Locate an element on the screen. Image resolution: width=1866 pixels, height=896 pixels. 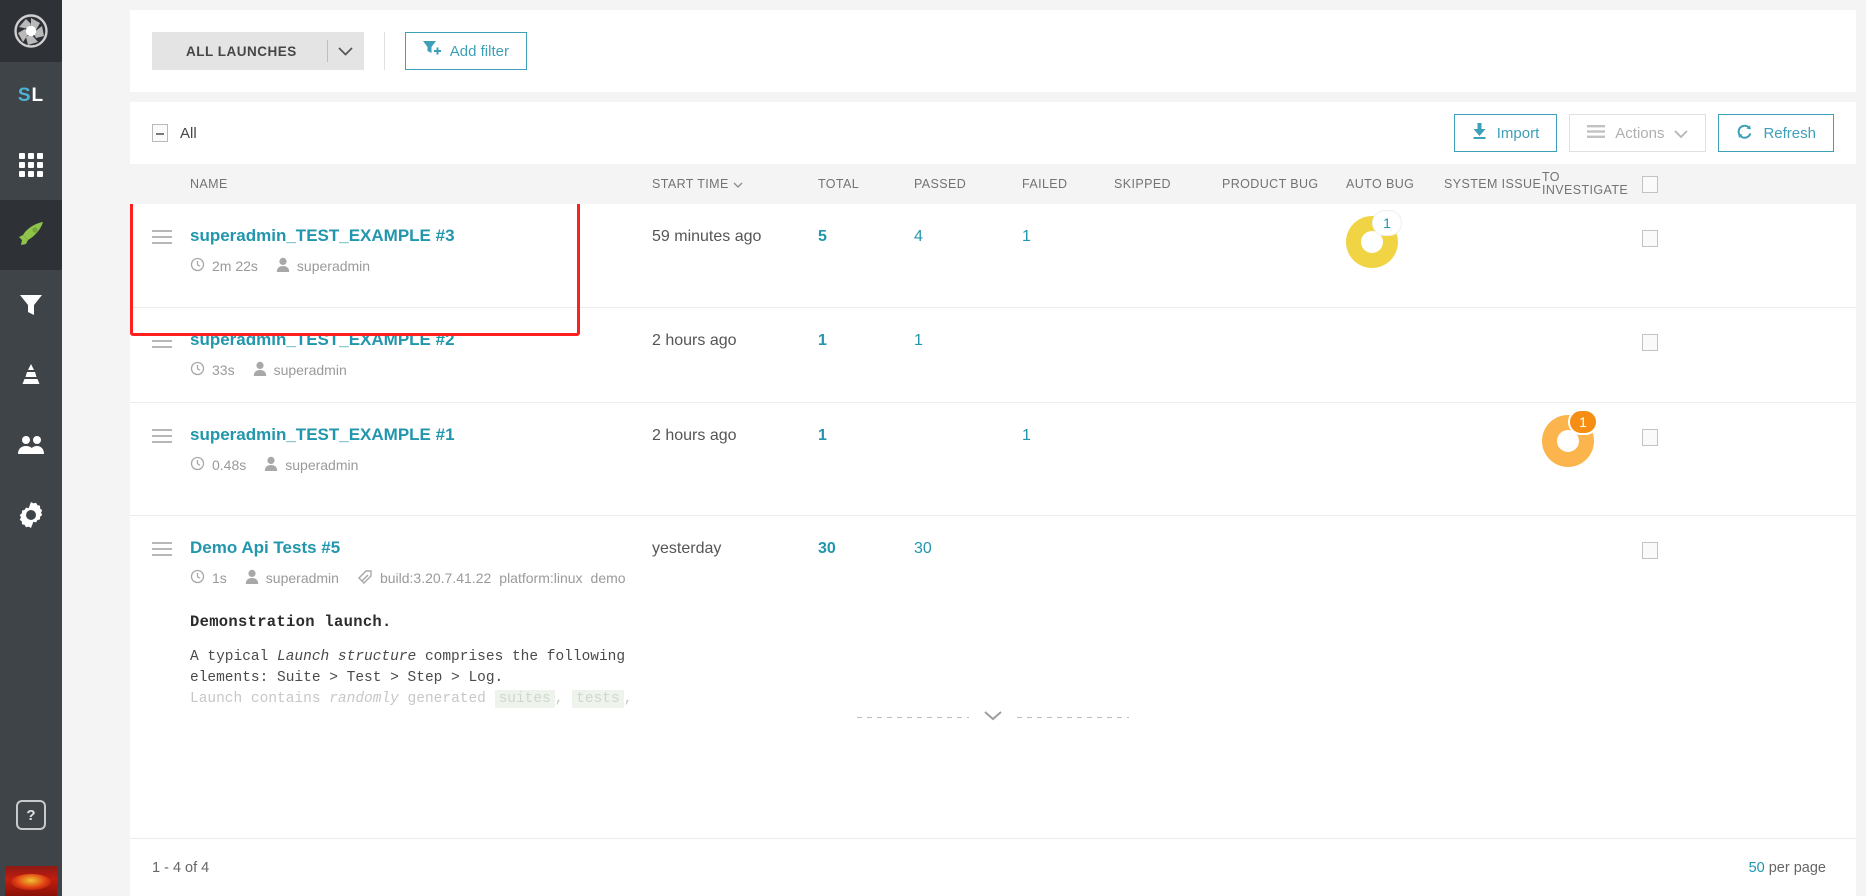
row-auto-bug: 1 is located at coordinates (1395, 255).